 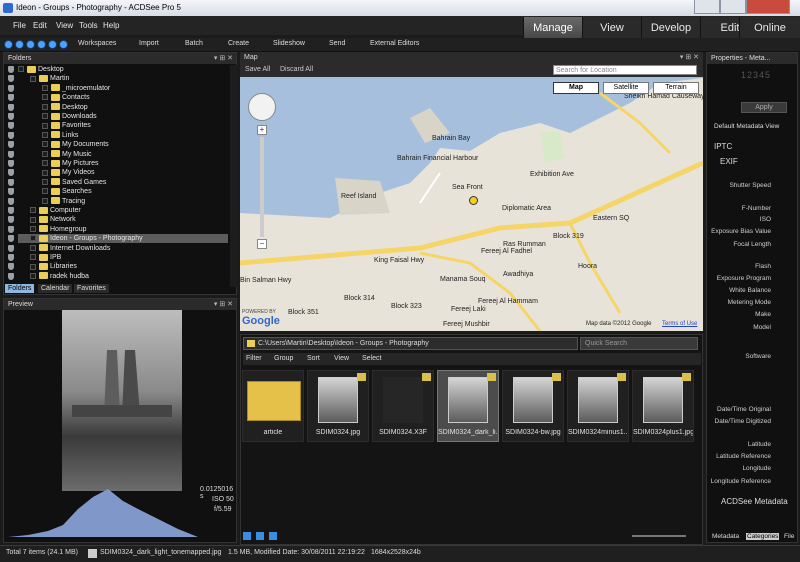 What do you see at coordinates (729, 161) in the screenshot?
I see `section-exif: EXIF` at bounding box center [729, 161].